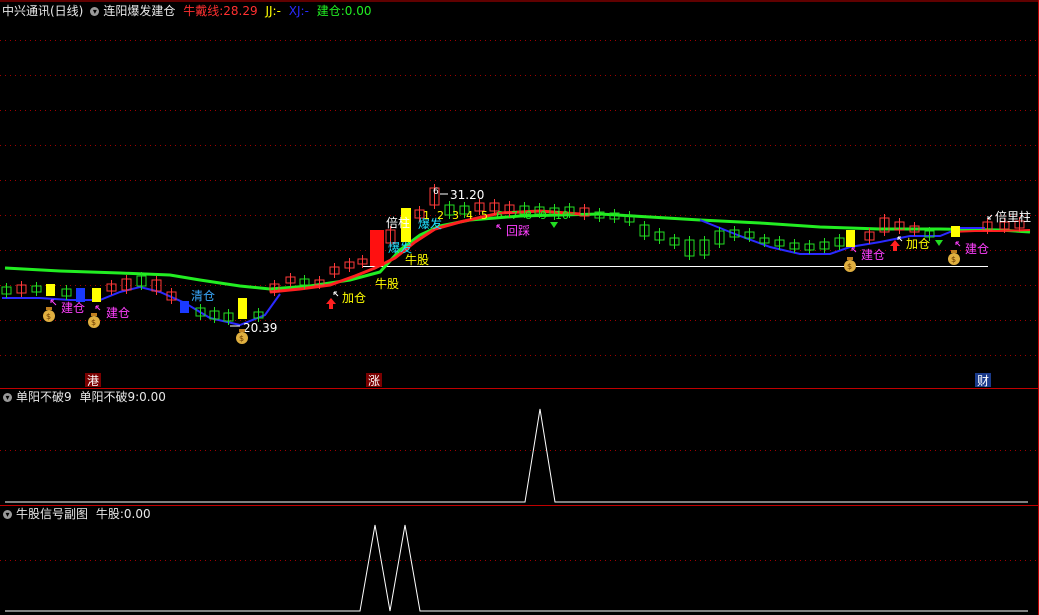 This screenshot has width=1039, height=615. What do you see at coordinates (203, 296) in the screenshot?
I see `qingcang-label: 清仓` at bounding box center [203, 296].